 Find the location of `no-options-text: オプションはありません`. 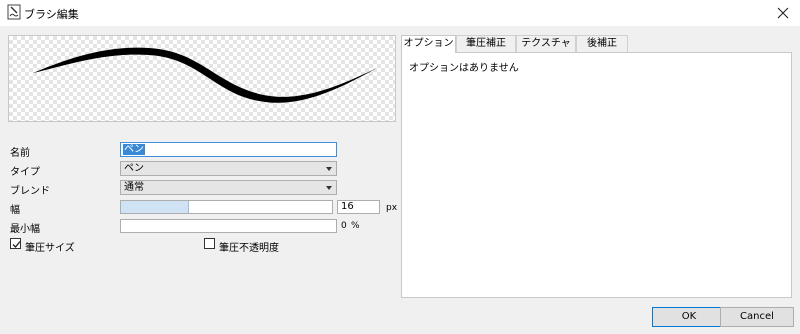

no-options-text: オプションはありません is located at coordinates (464, 68).